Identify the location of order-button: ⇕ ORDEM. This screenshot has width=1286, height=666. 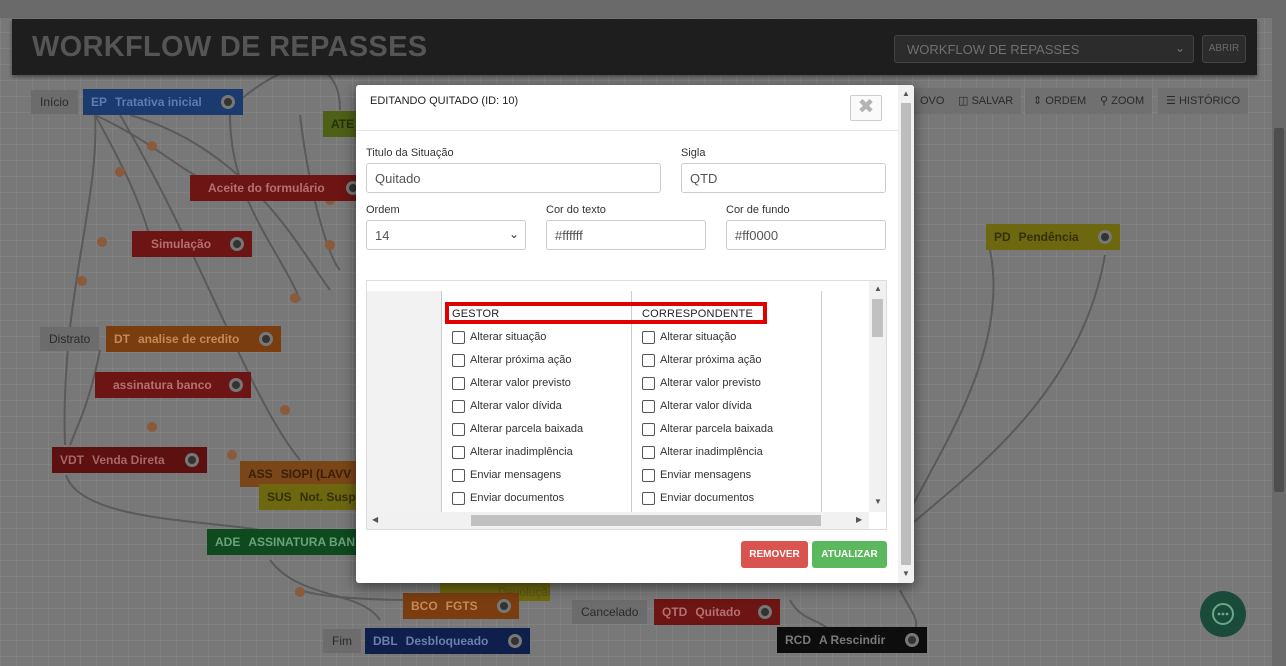
(1060, 101).